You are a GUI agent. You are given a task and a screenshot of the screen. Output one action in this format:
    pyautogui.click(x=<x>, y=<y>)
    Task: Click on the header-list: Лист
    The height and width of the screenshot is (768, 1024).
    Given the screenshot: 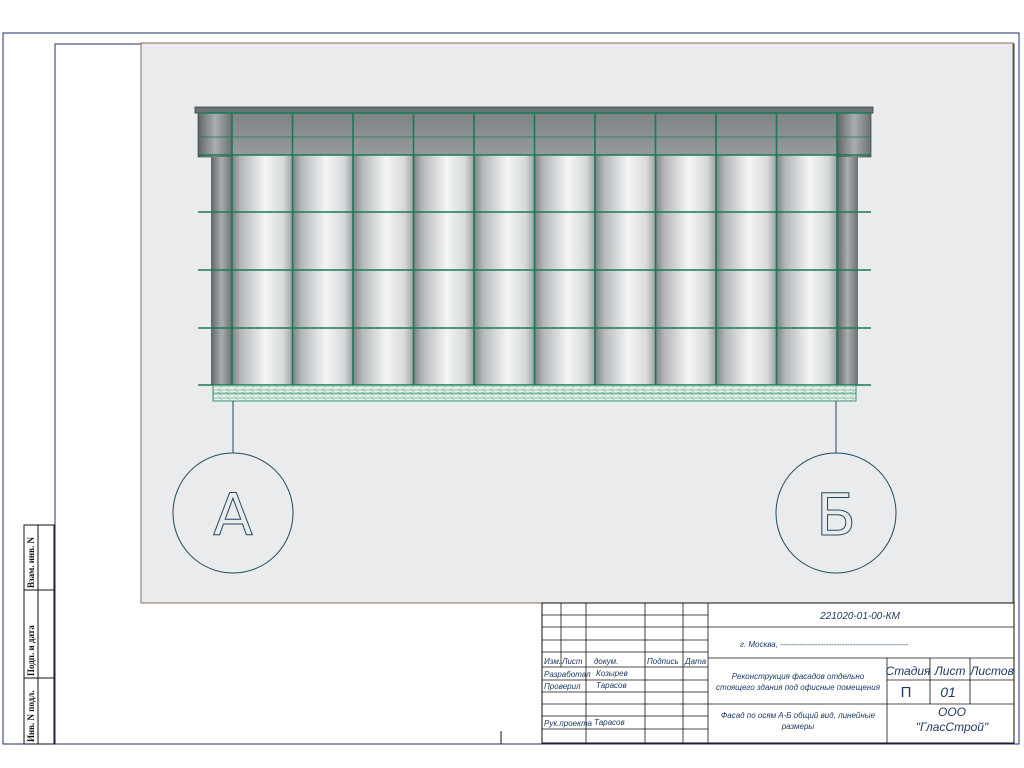 What is the action you would take?
    pyautogui.click(x=572, y=661)
    